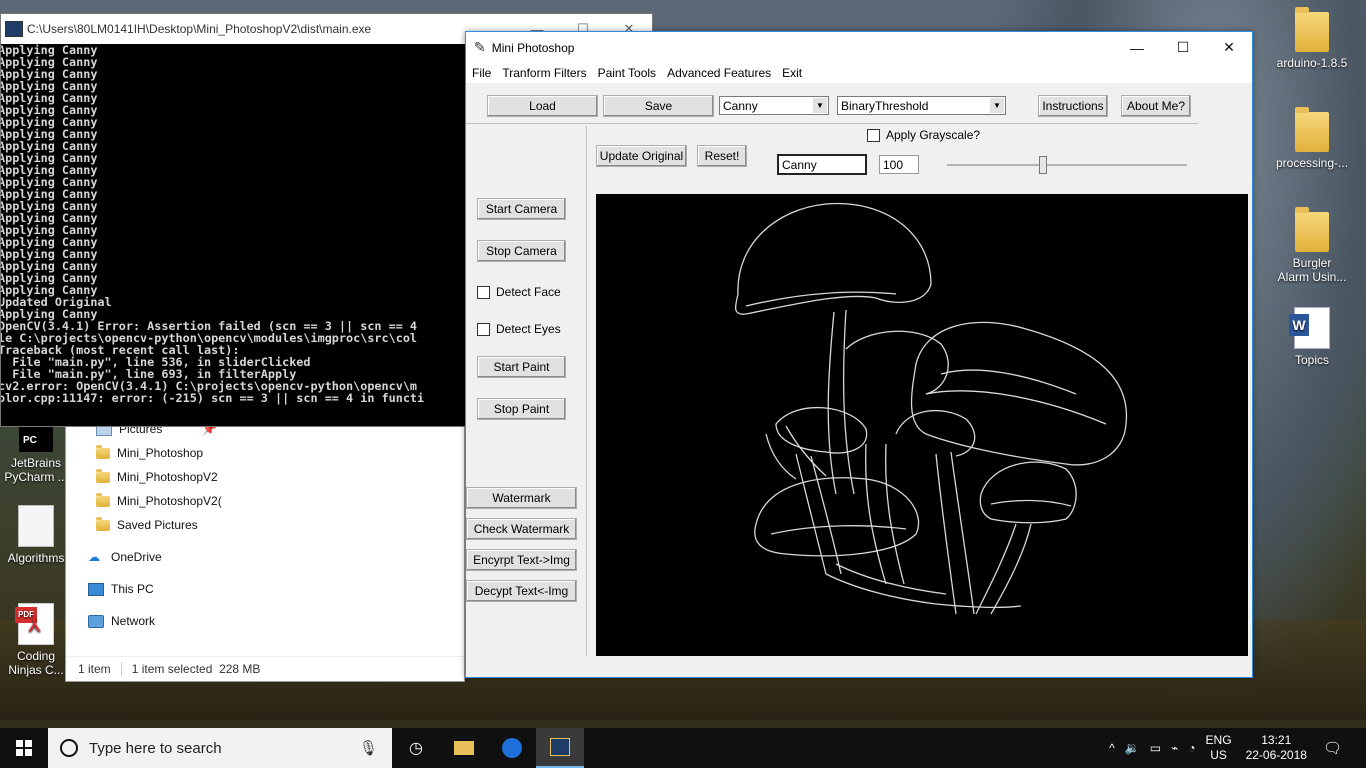 The image size is (1366, 768). I want to click on pdf-icon: PDF ⅄, so click(34, 624).